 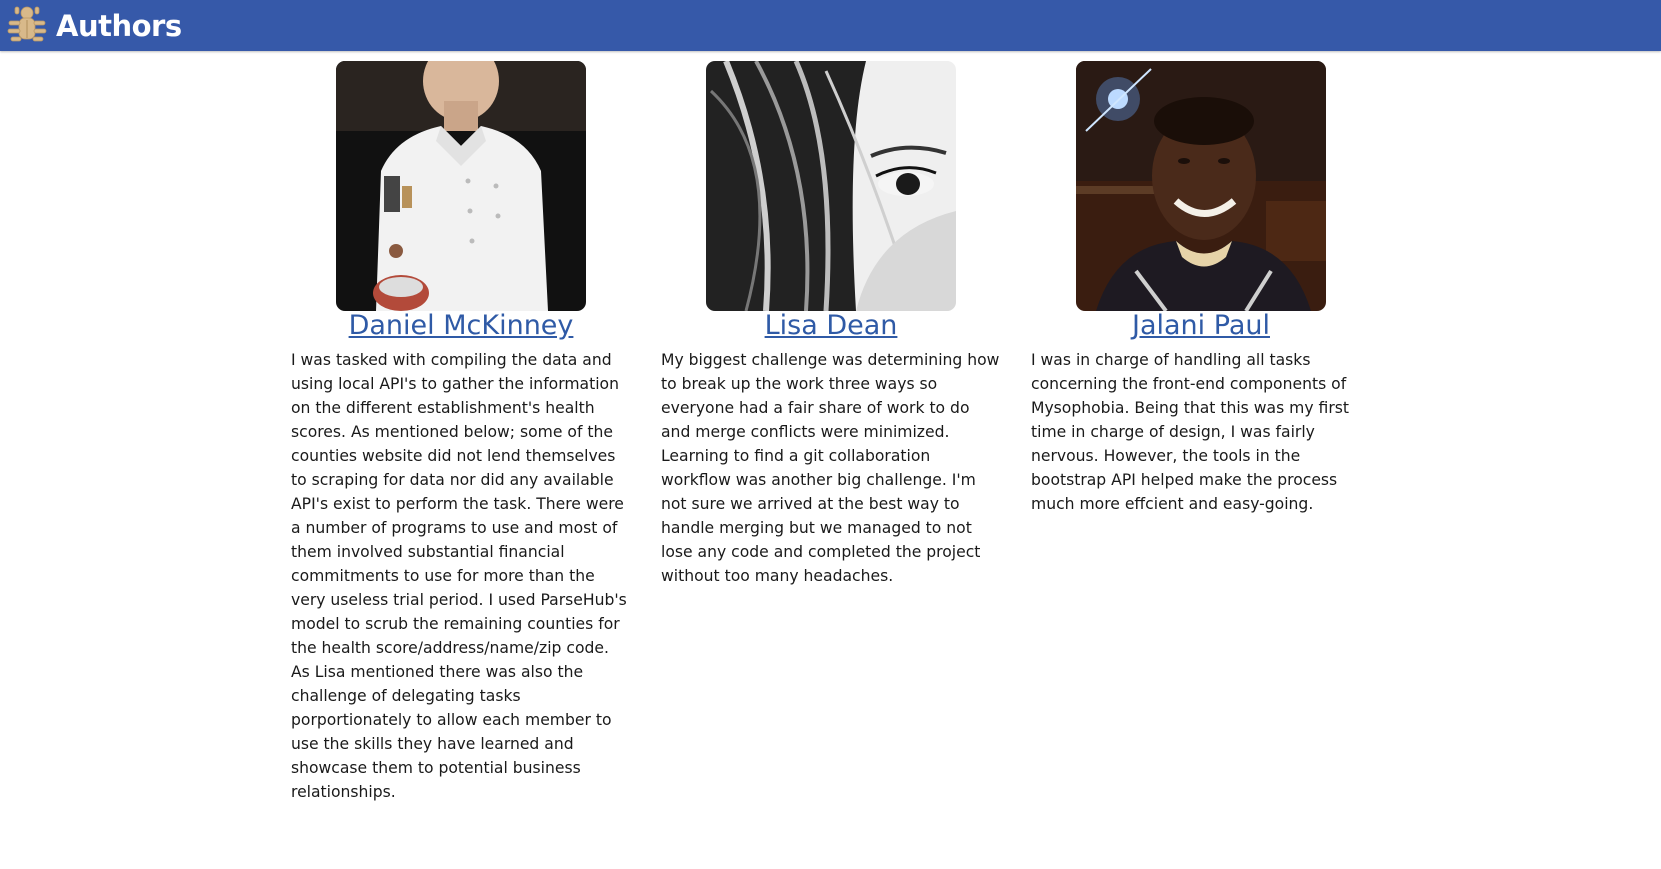 I want to click on black-white-eye-portrait-image, so click(x=831, y=186).